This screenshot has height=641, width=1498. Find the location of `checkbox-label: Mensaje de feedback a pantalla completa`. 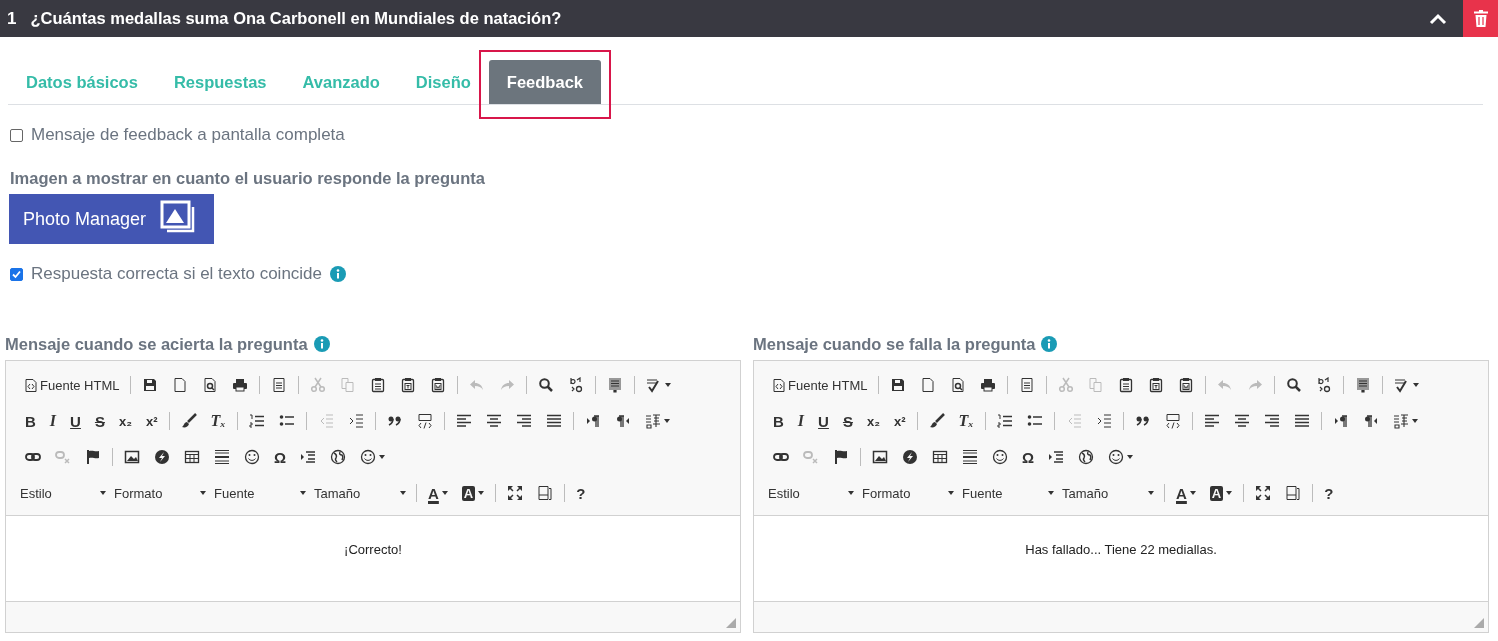

checkbox-label: Mensaje de feedback a pantalla completa is located at coordinates (188, 135).